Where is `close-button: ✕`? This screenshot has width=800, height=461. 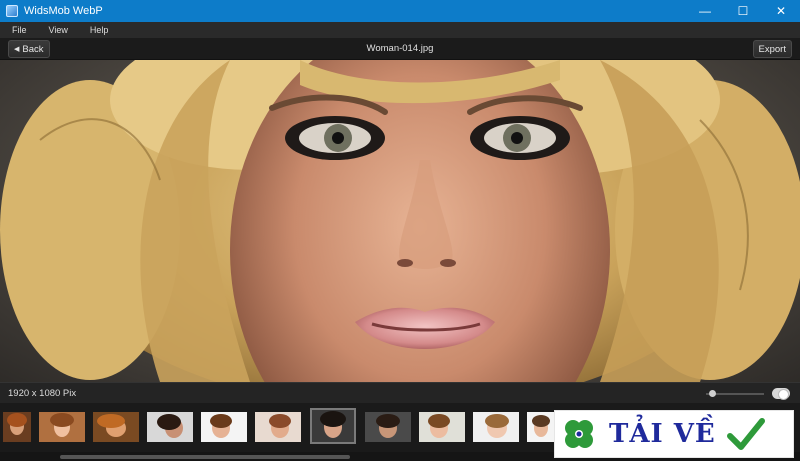
close-button: ✕ is located at coordinates (781, 11).